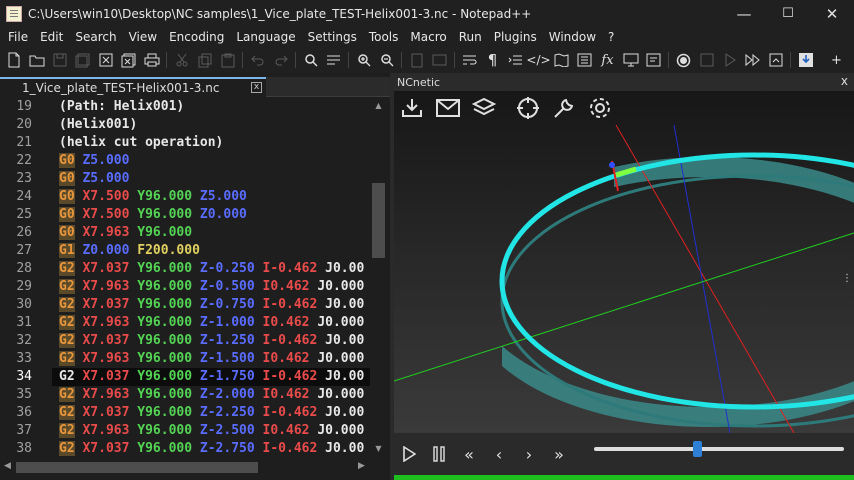 This screenshot has height=480, width=854. Describe the element at coordinates (211, 377) in the screenshot. I see `code-line: G2 X7.037 Y96.000 Z-1.750 I-0.462 J0.00` at that location.